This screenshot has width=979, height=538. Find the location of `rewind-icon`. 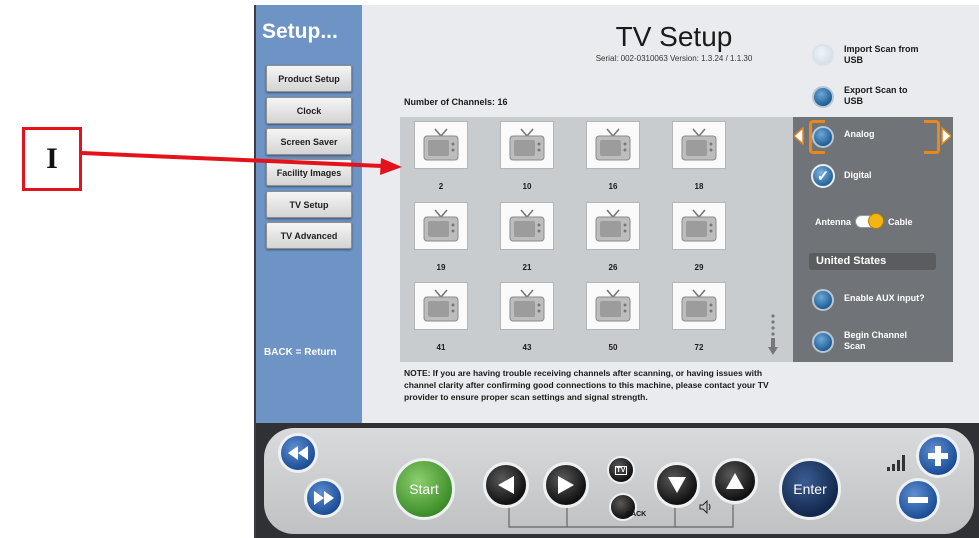

rewind-icon is located at coordinates (298, 453).